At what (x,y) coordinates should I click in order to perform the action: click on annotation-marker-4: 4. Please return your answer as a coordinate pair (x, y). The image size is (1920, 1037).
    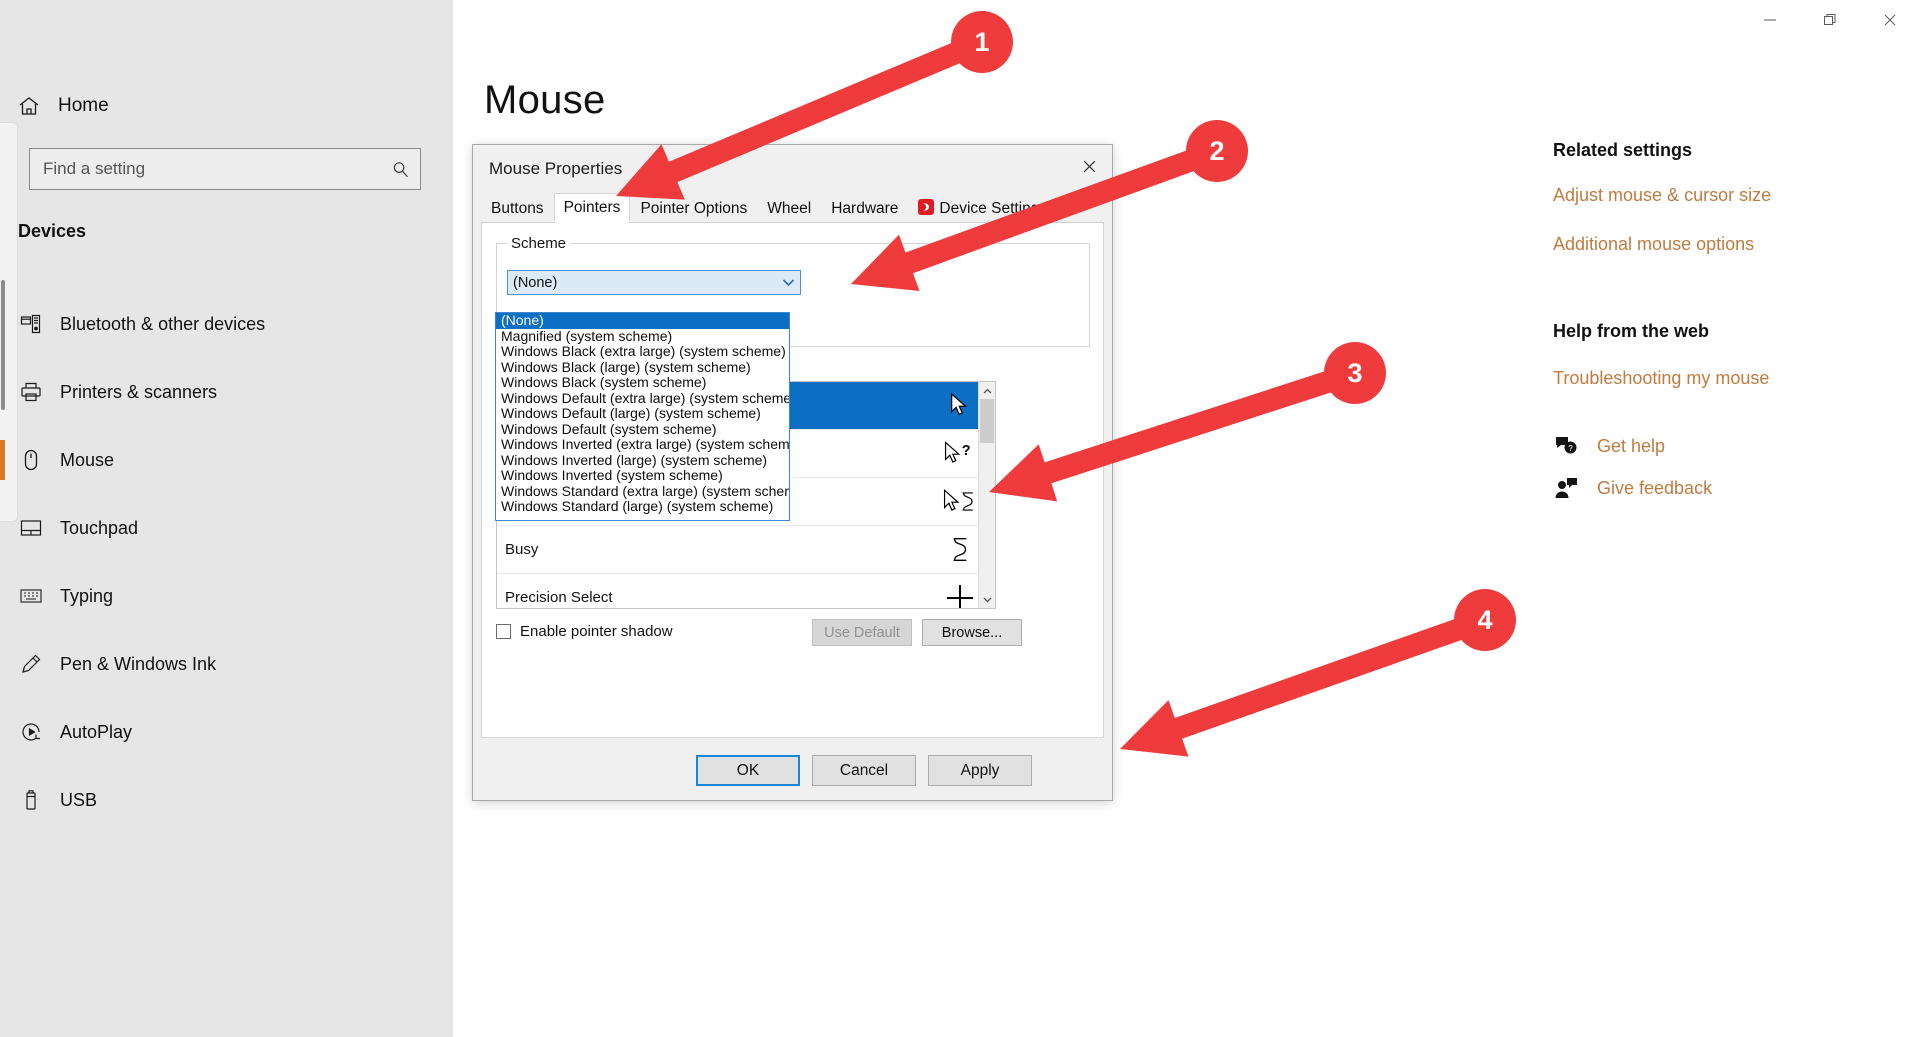
    Looking at the image, I should click on (1485, 620).